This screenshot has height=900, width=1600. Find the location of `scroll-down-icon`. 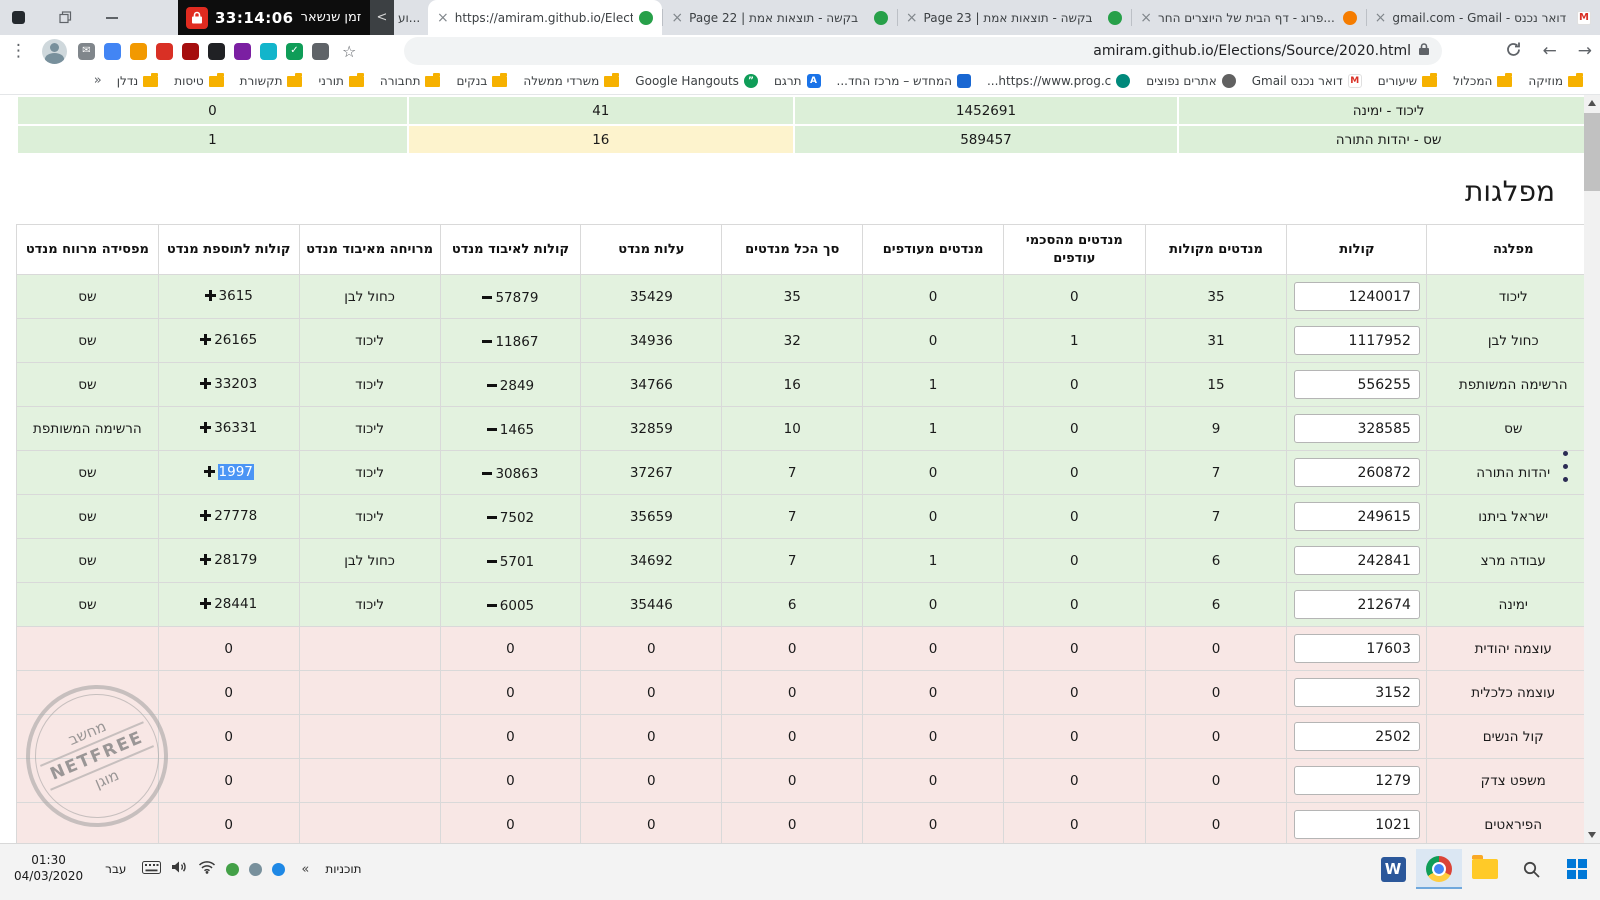

scroll-down-icon is located at coordinates (1592, 835).